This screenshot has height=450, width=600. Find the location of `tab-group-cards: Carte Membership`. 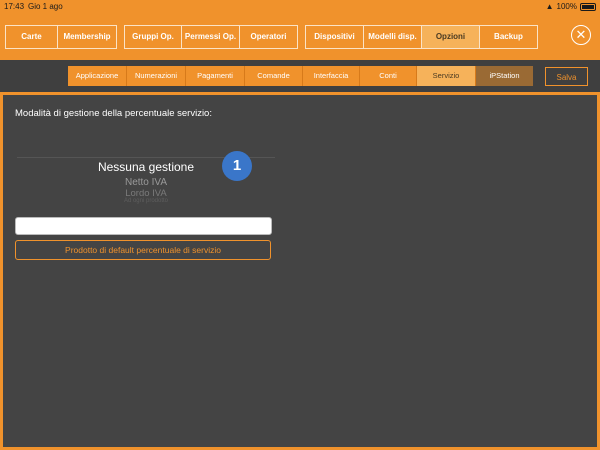

tab-group-cards: Carte Membership is located at coordinates (61, 37).